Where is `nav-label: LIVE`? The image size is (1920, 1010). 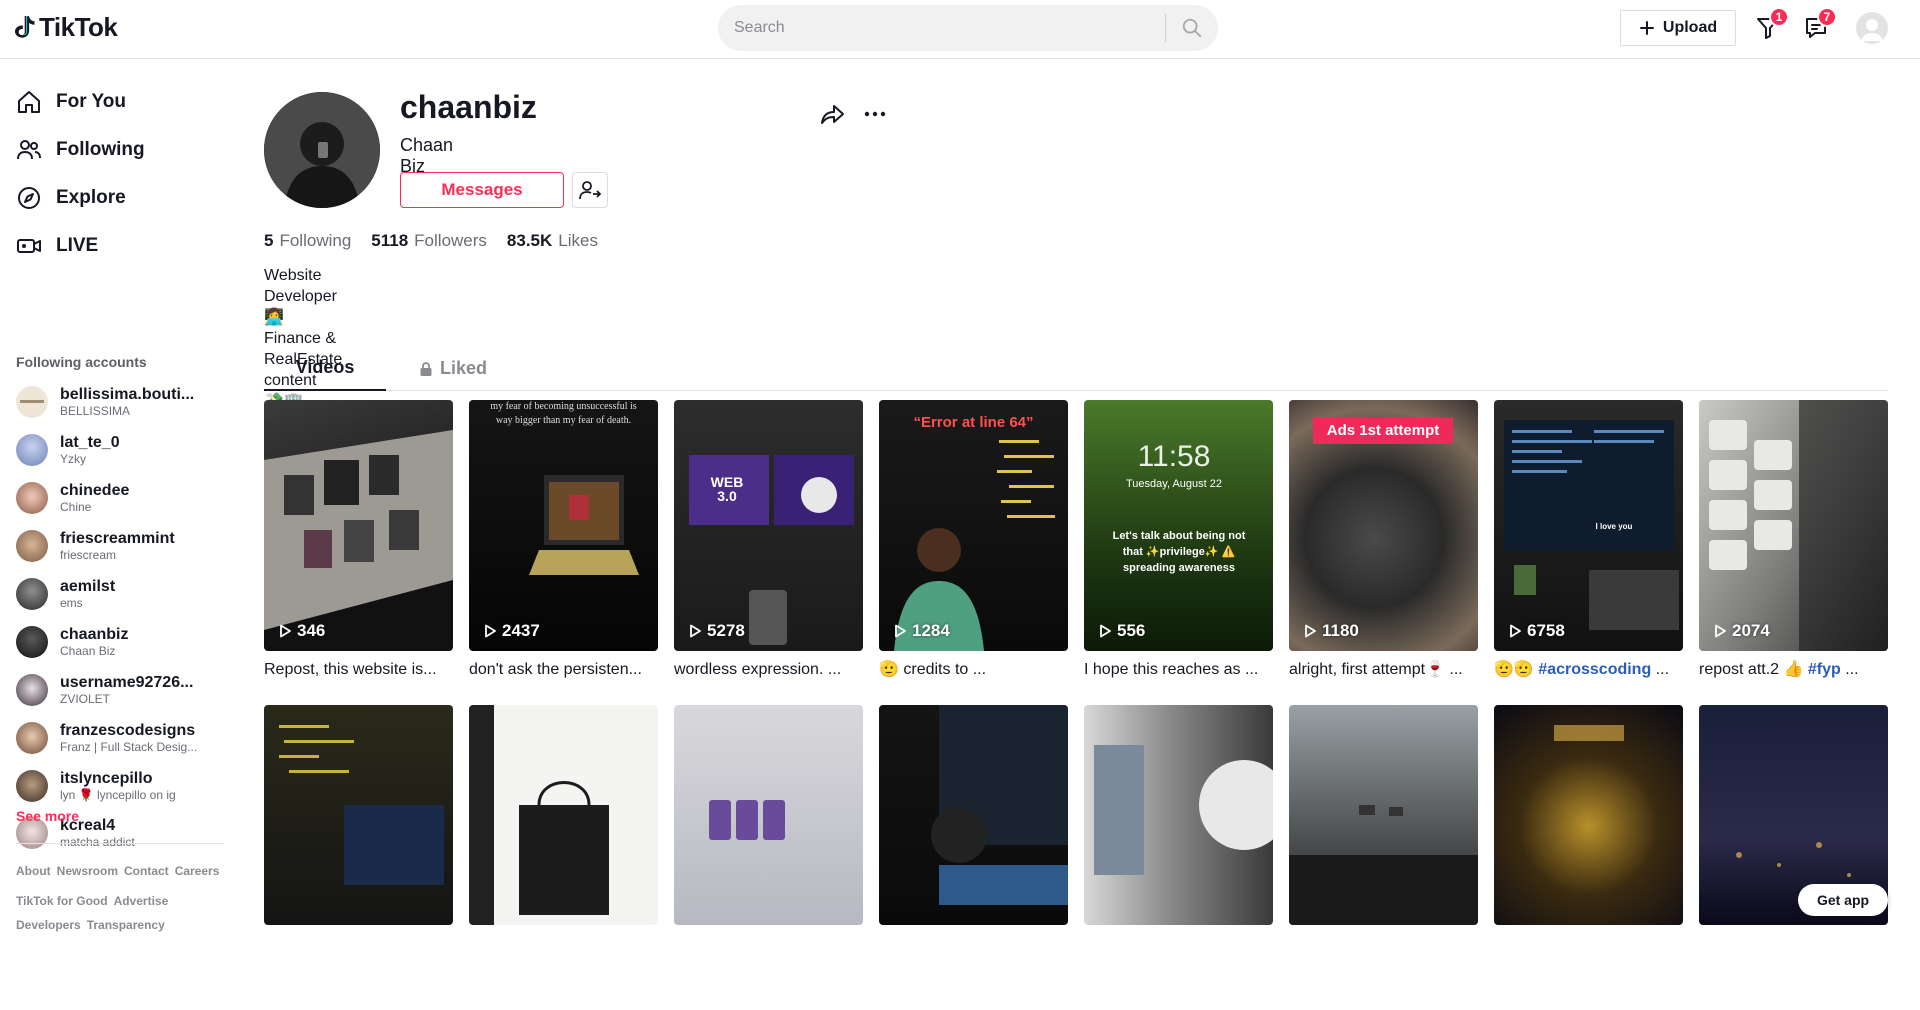 nav-label: LIVE is located at coordinates (77, 245).